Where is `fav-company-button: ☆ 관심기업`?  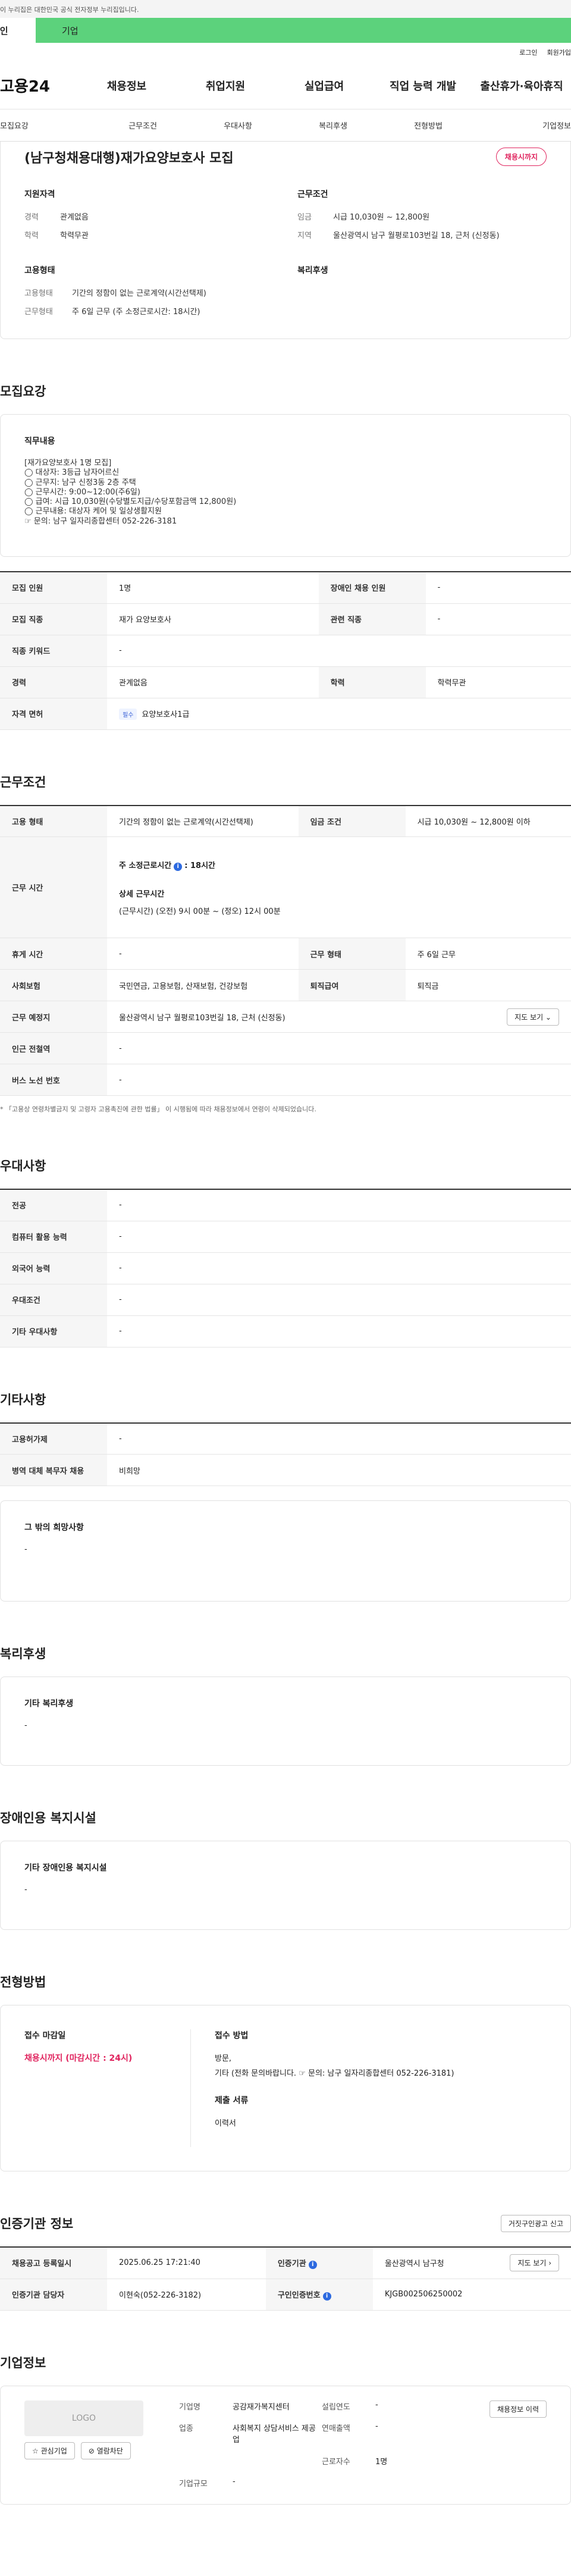 fav-company-button: ☆ 관심기업 is located at coordinates (49, 2450).